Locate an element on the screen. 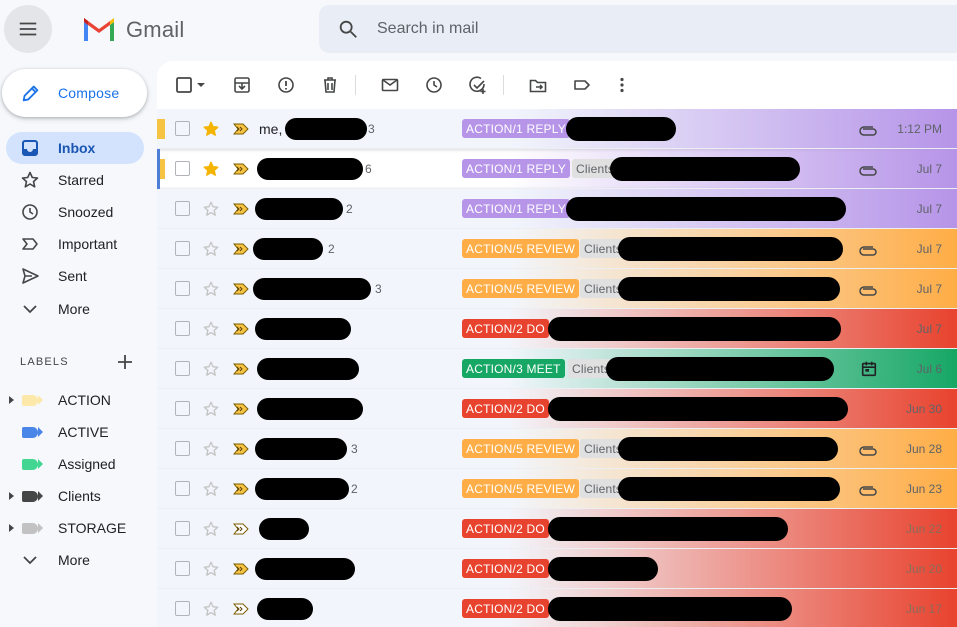 This screenshot has height=627, width=957. snooze-button is located at coordinates (434, 85).